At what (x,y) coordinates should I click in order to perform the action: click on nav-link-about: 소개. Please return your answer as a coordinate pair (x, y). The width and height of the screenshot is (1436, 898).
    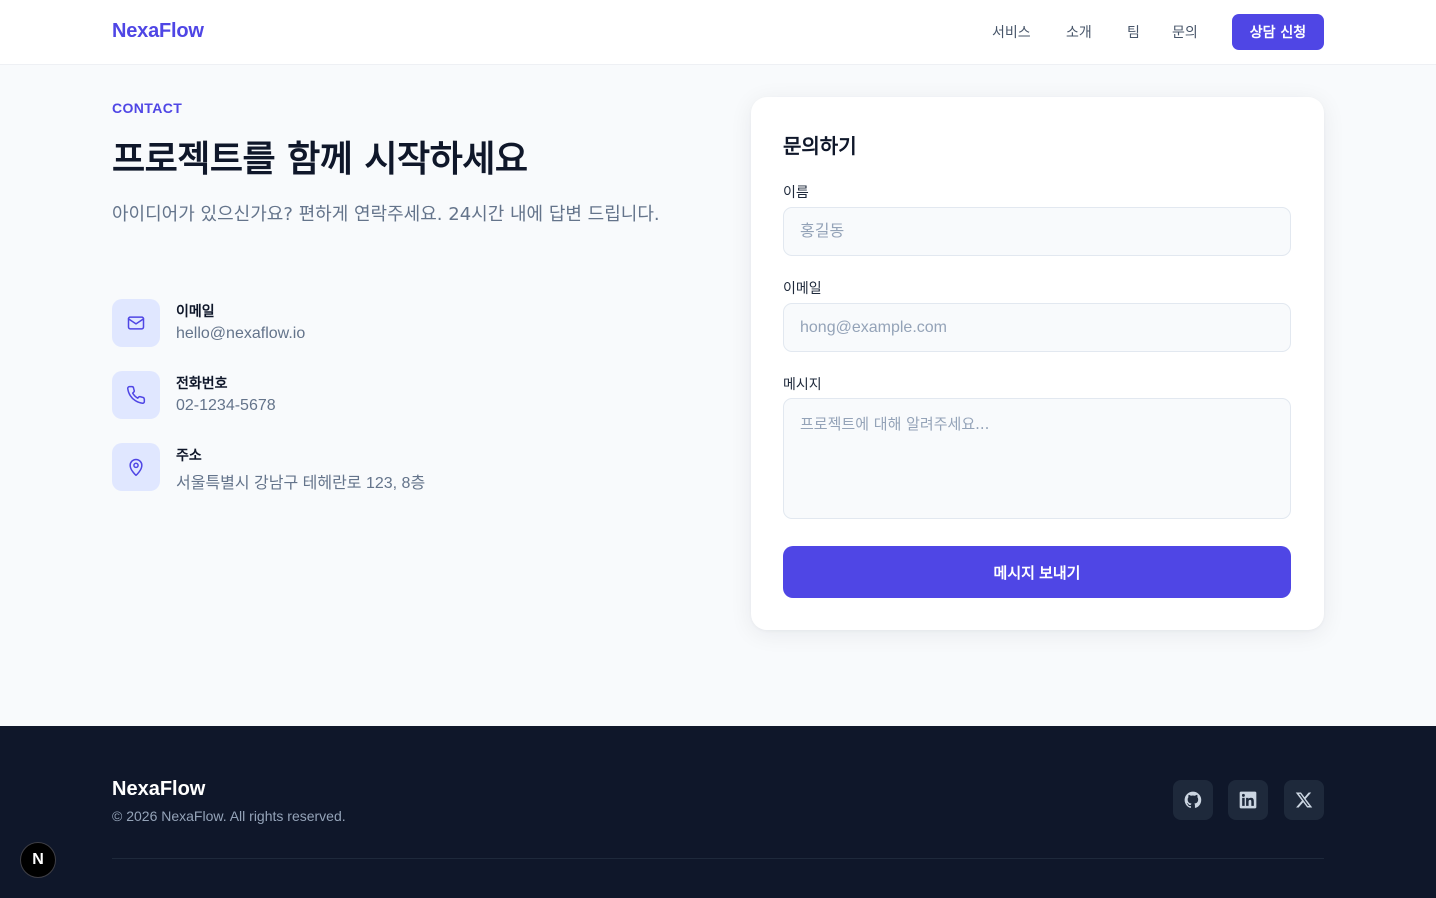
    Looking at the image, I should click on (1079, 32).